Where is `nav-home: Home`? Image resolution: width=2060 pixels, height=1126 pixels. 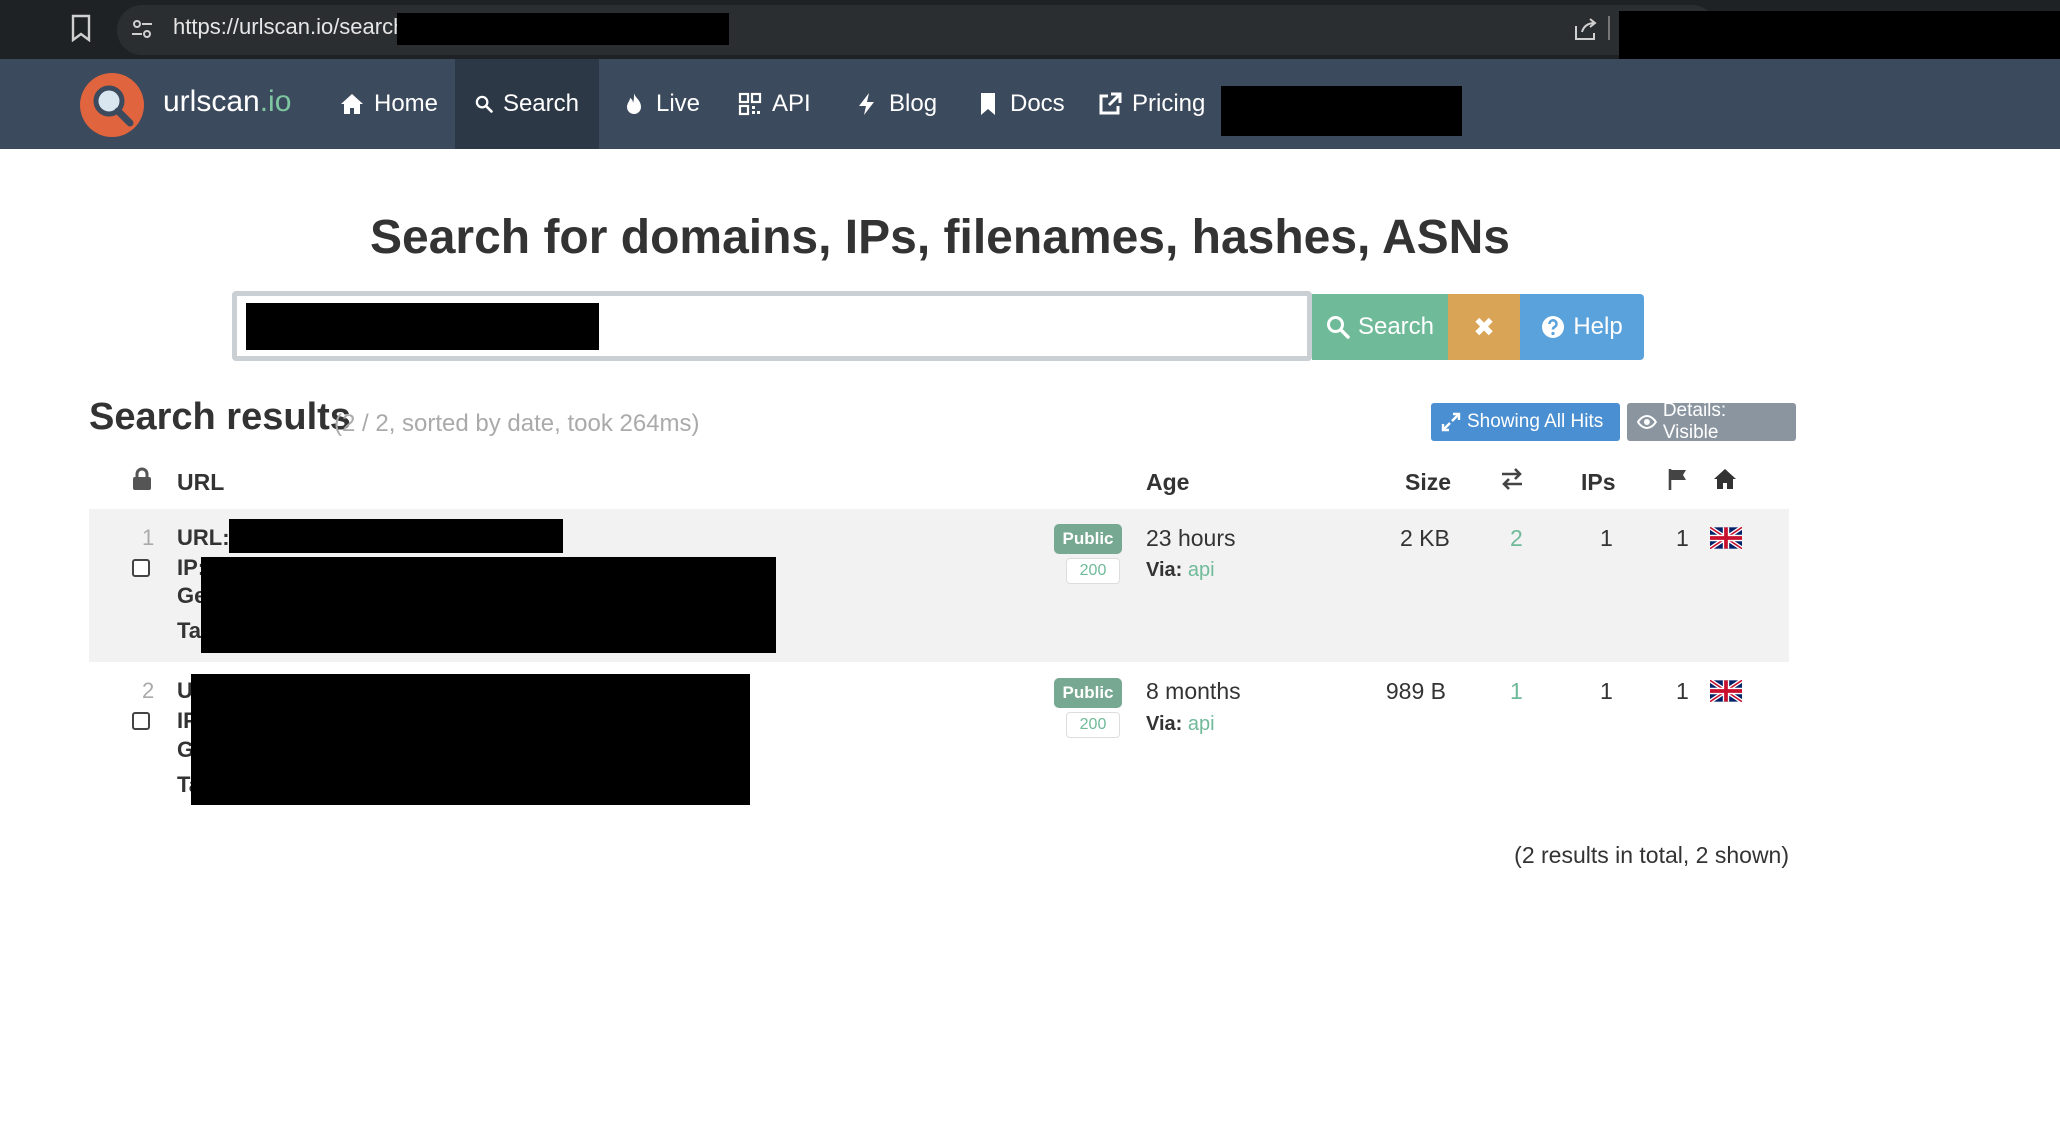
nav-home: Home is located at coordinates (389, 104).